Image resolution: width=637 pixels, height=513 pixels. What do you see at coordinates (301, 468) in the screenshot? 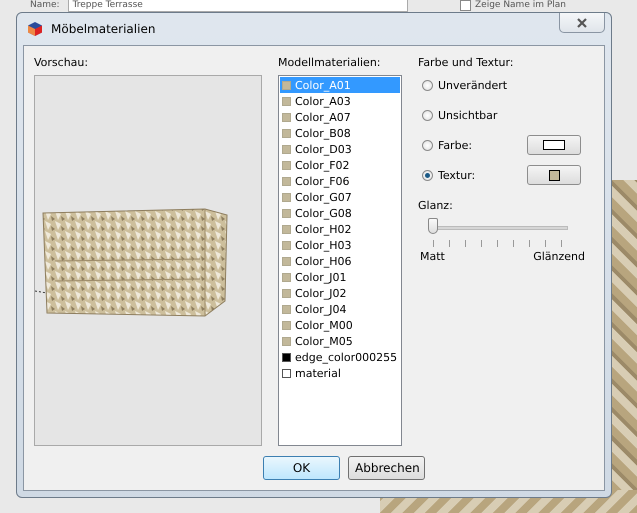
I see `dialog-button: OK` at bounding box center [301, 468].